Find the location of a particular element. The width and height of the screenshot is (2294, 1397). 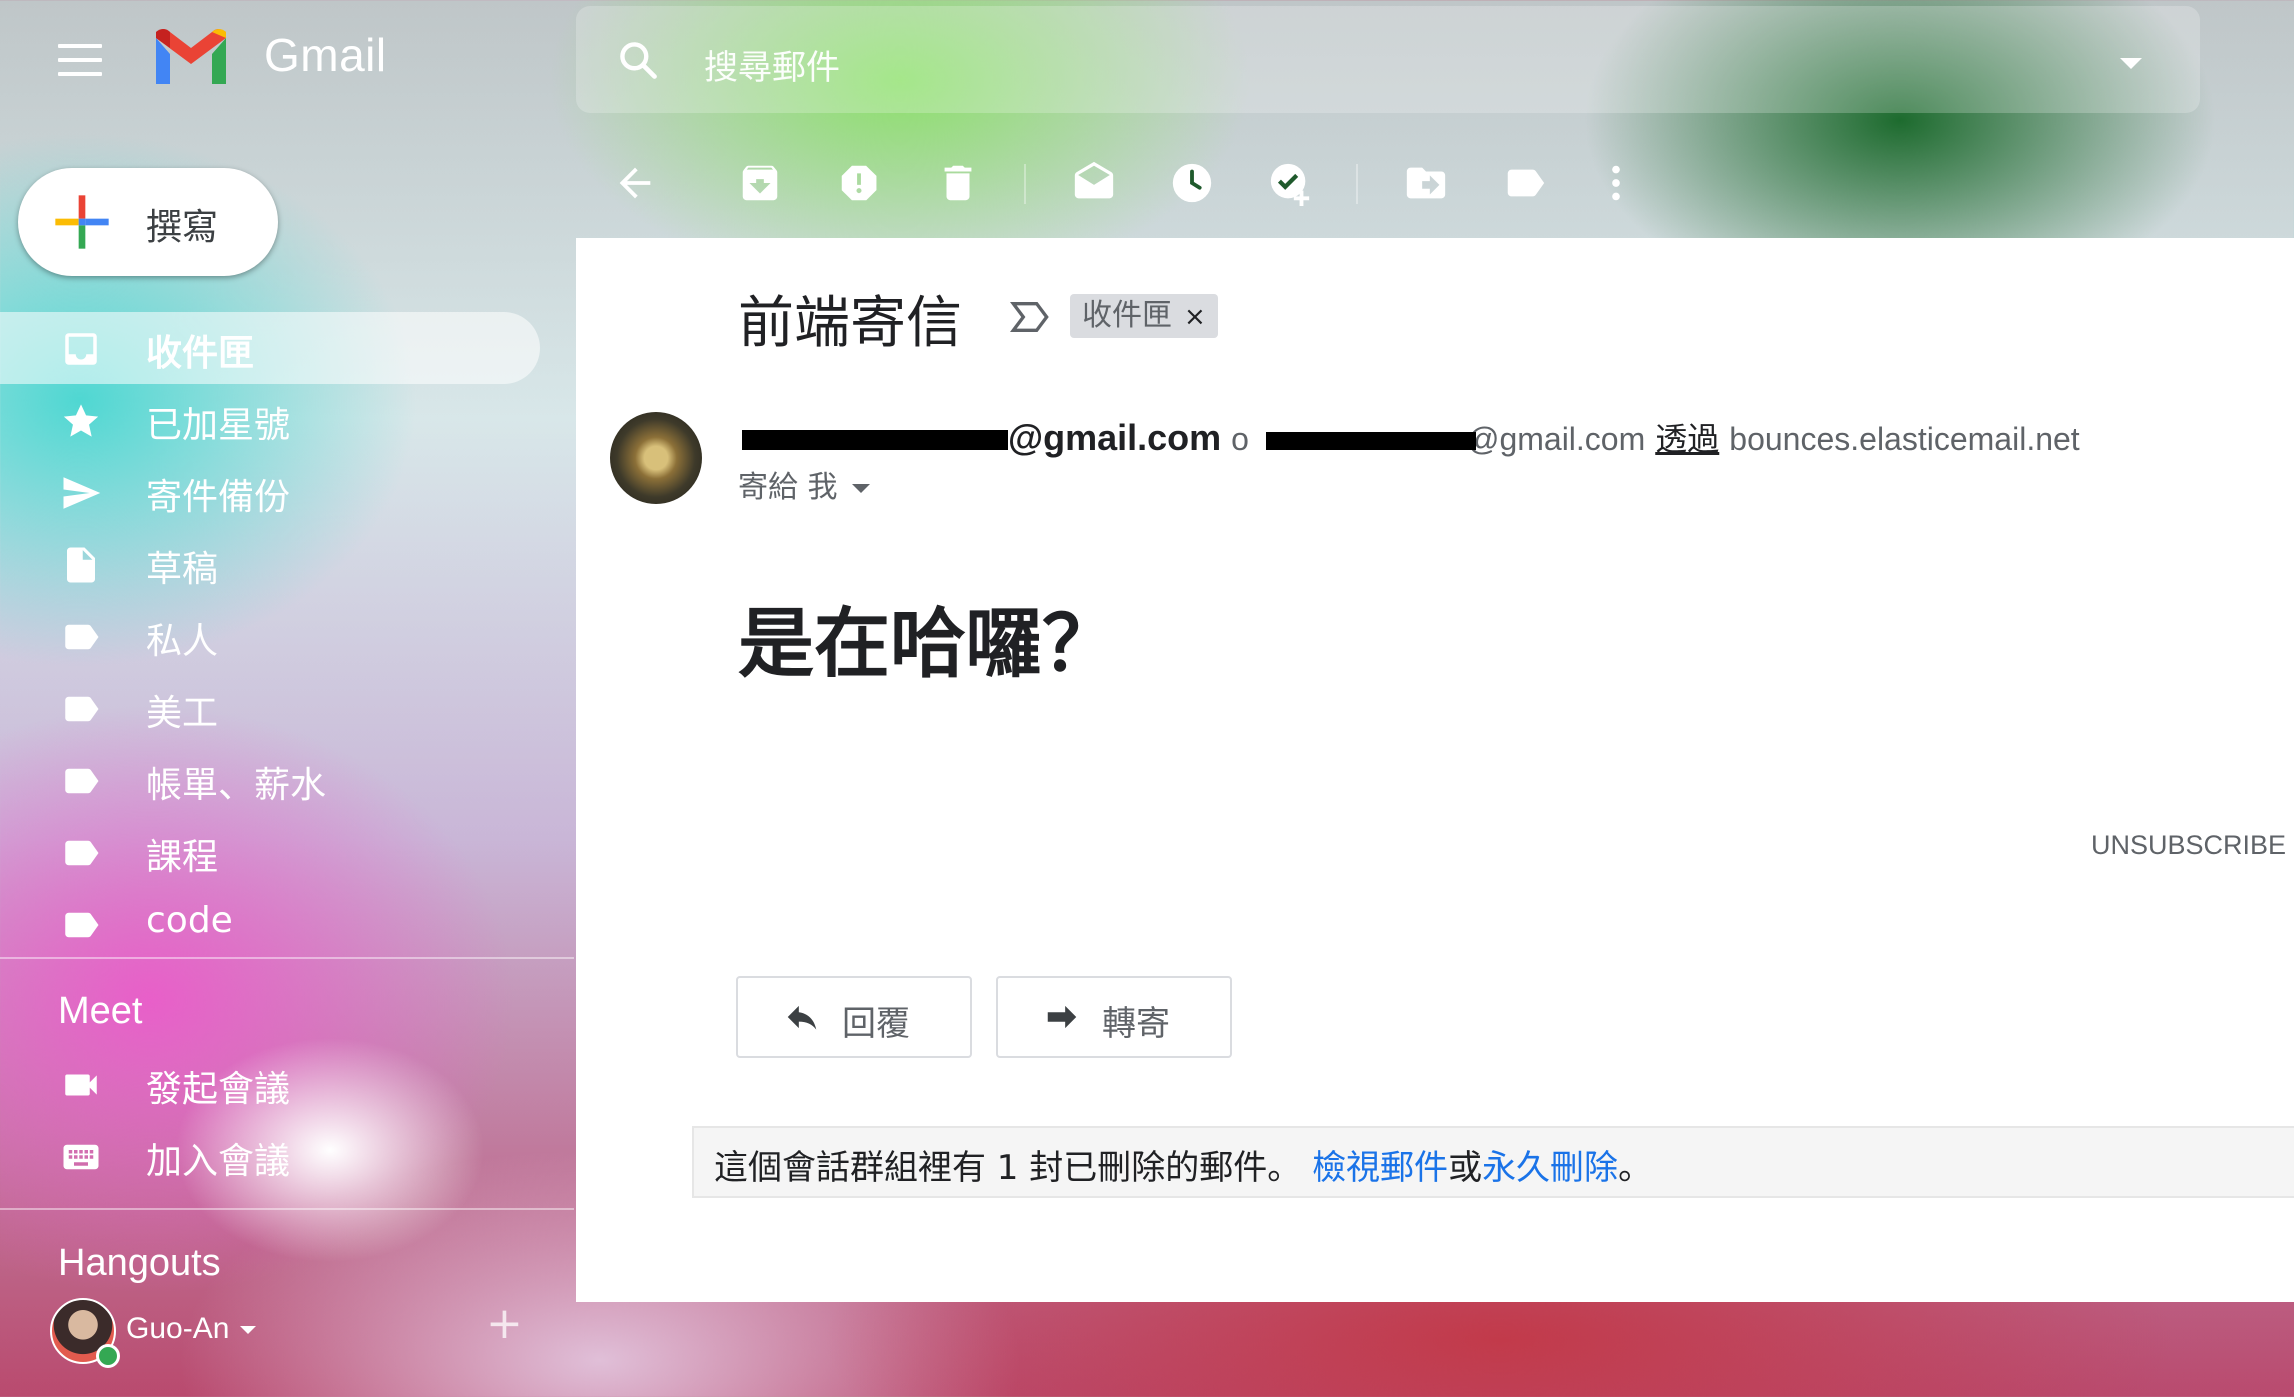

video-camera-icon is located at coordinates (81, 1085).